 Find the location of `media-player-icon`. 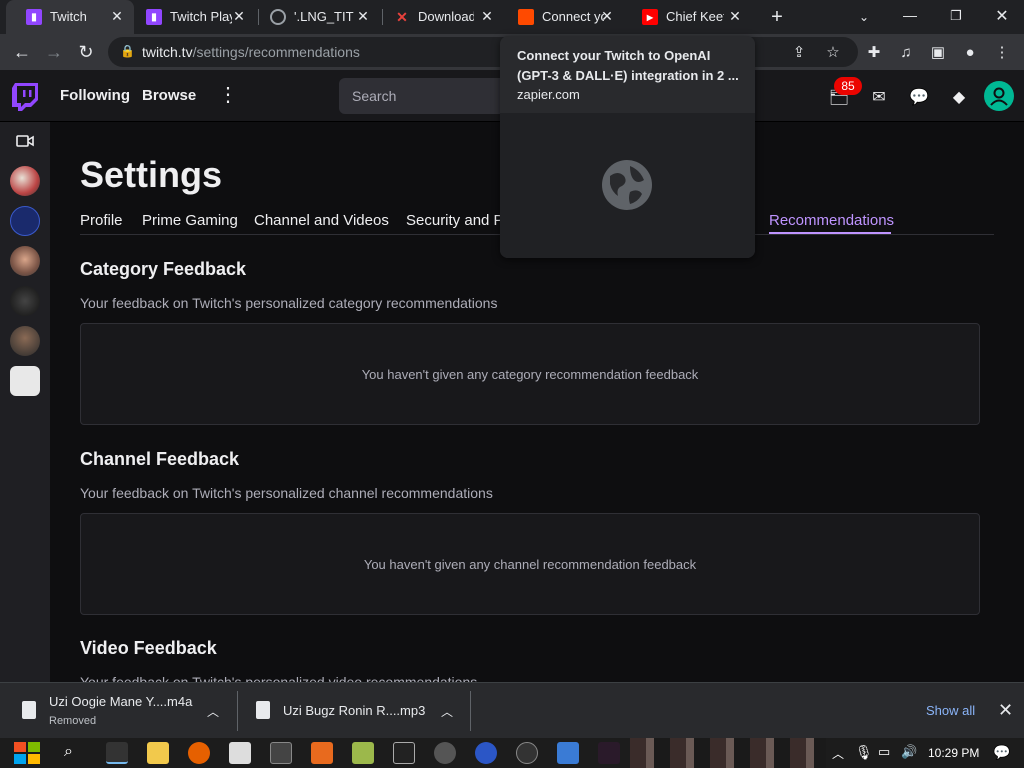

media-player-icon is located at coordinates (445, 753).